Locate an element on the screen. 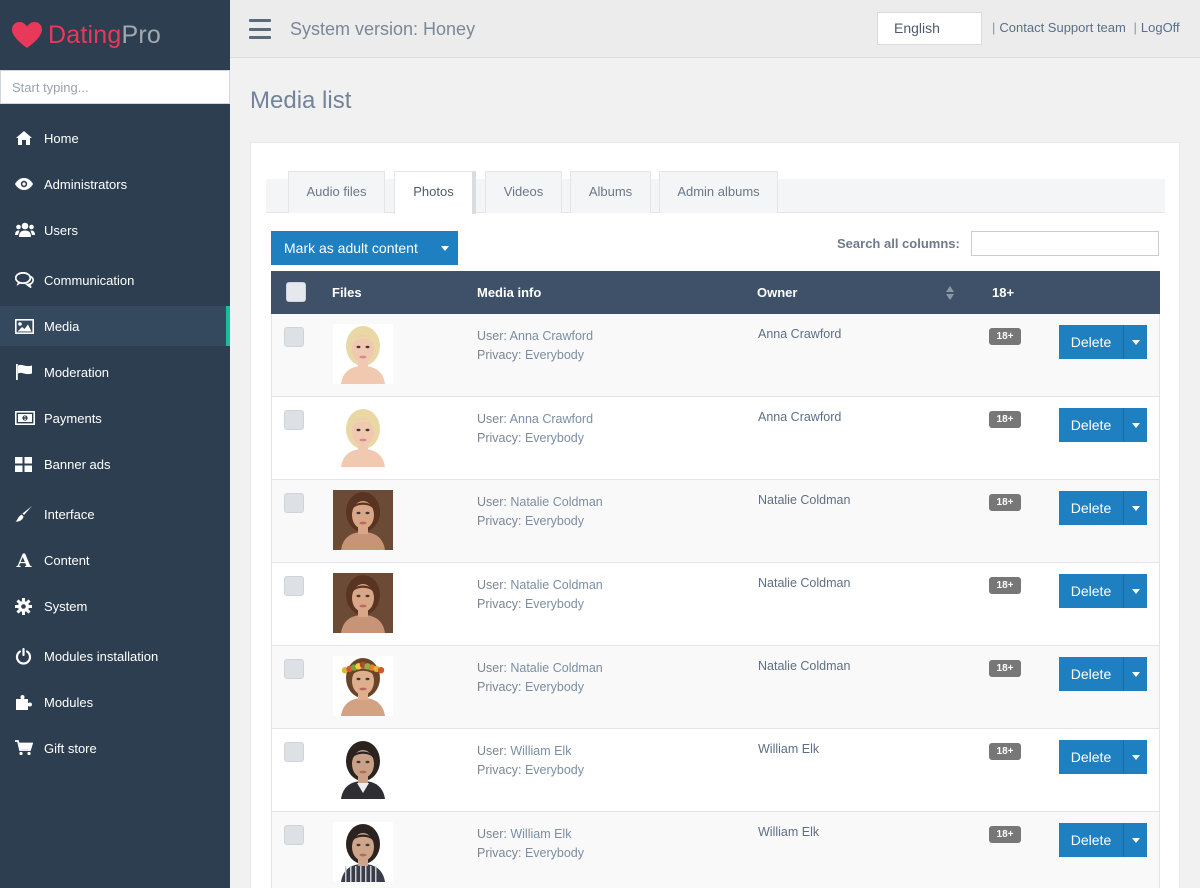  sidebar-item-banner-ads: Banner ads is located at coordinates (115, 464).